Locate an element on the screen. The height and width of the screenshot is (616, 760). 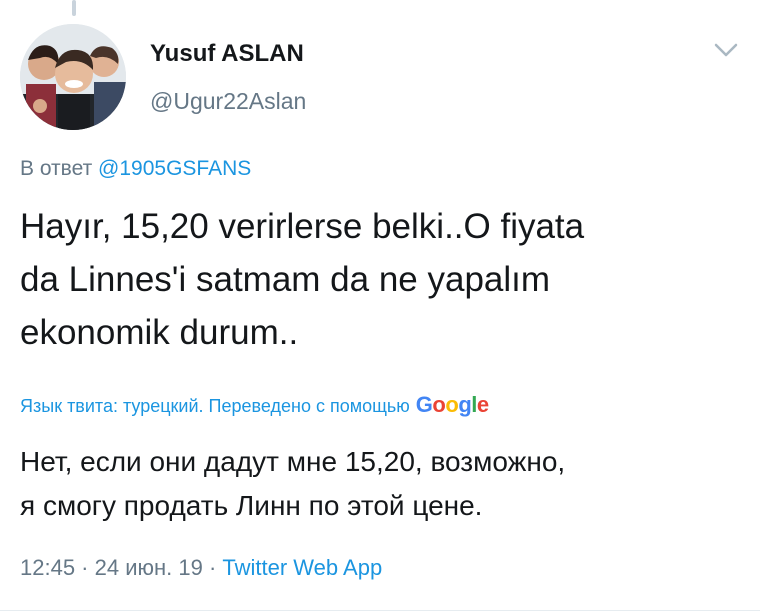
reply-context: В ответ @1905GSFANS is located at coordinates (135, 169).